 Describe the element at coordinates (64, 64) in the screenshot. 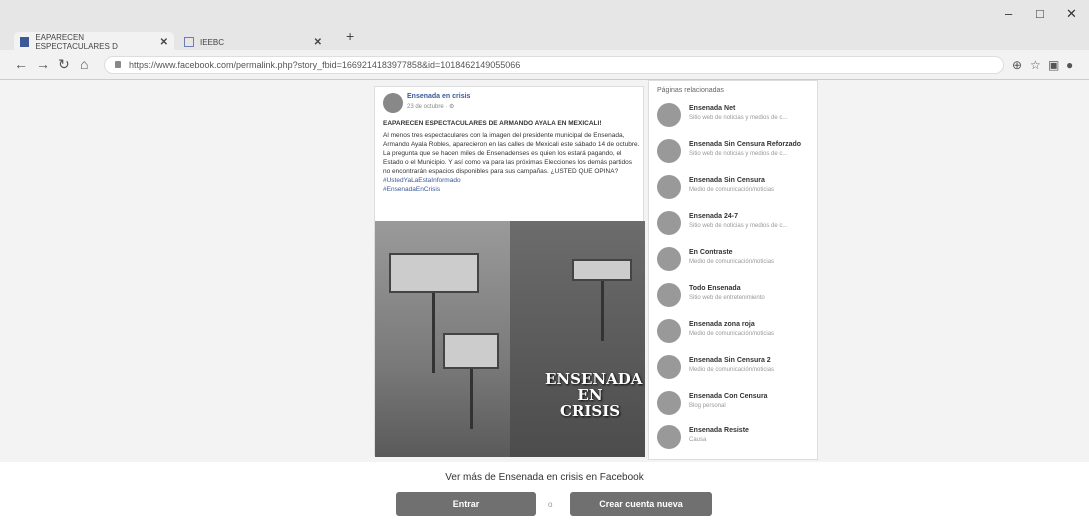

I see `reload-icon: ↻` at that location.